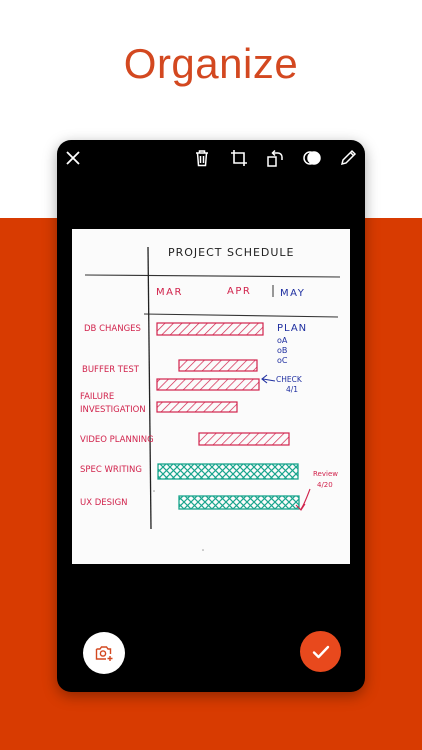 Image resolution: width=422 pixels, height=750 pixels. I want to click on task-label-video-planning: VIDEO PLANNING, so click(117, 440).